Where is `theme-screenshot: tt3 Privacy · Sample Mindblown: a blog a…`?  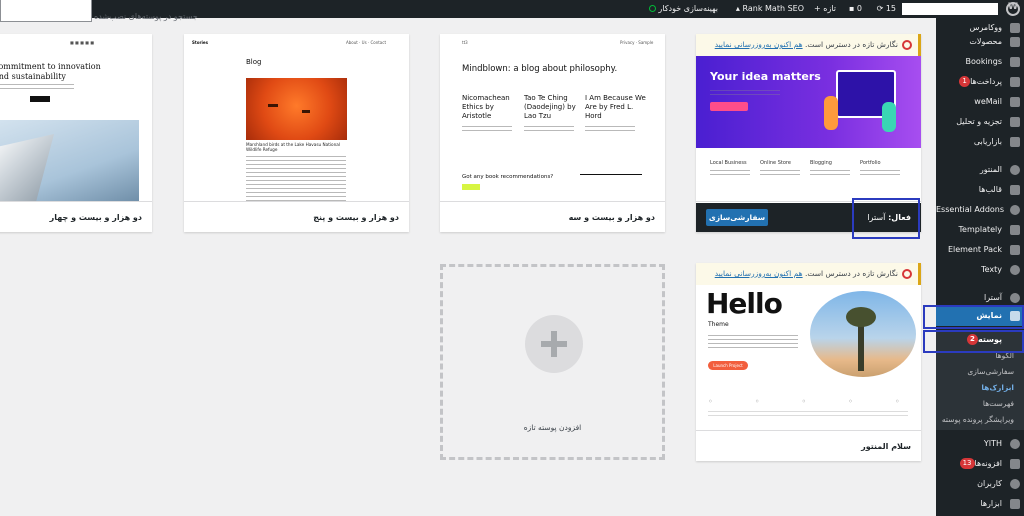 theme-screenshot: tt3 Privacy · Sample Mindblown: a blog a… is located at coordinates (552, 118).